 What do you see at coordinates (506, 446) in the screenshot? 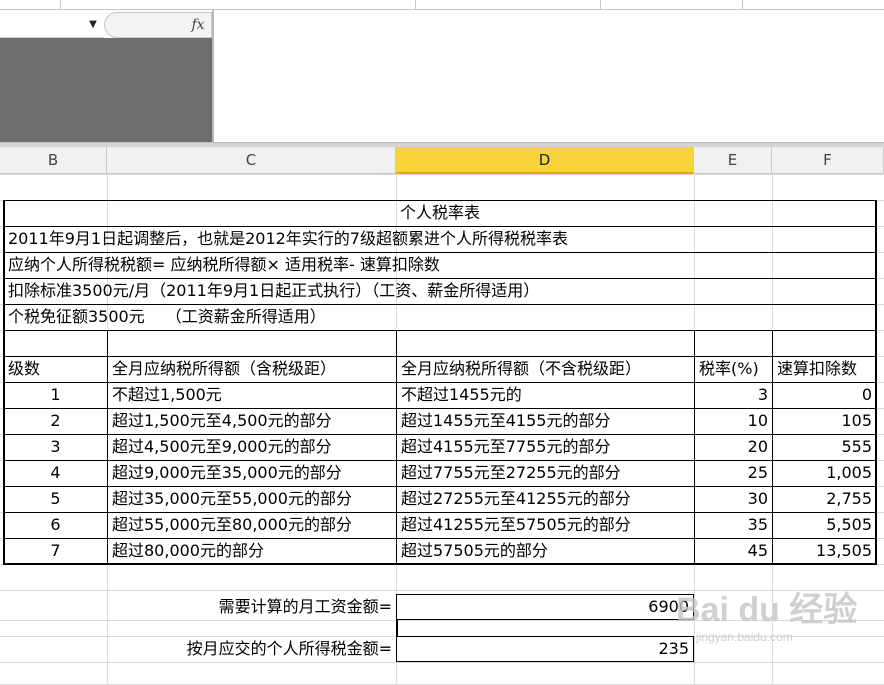
I see `cell-without-tax: 超过4155元至7755元的部分` at bounding box center [506, 446].